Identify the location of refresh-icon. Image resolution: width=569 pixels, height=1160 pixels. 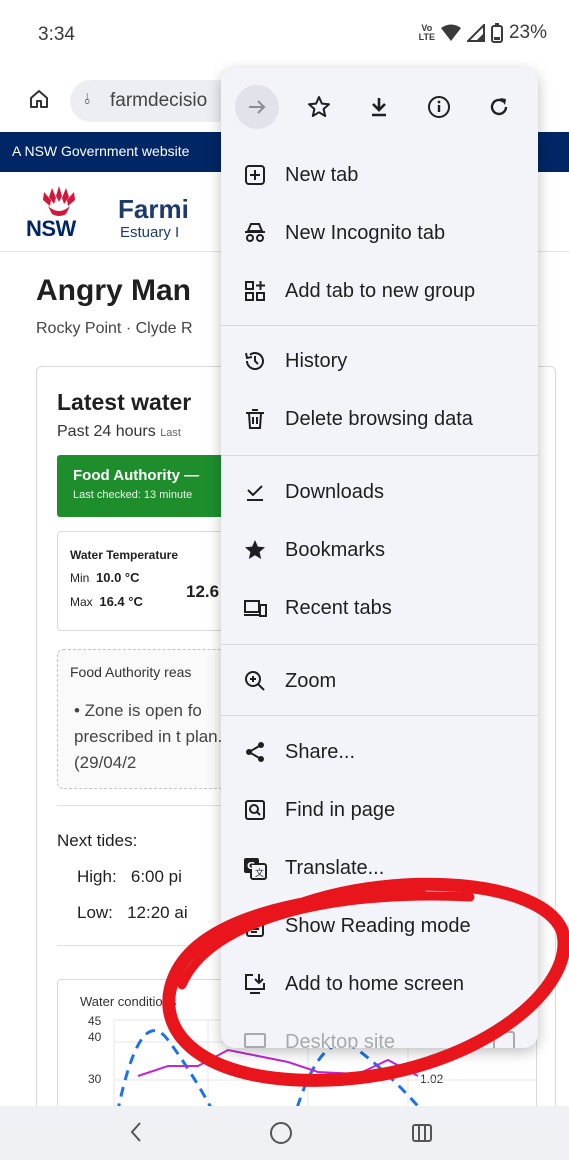
(499, 107).